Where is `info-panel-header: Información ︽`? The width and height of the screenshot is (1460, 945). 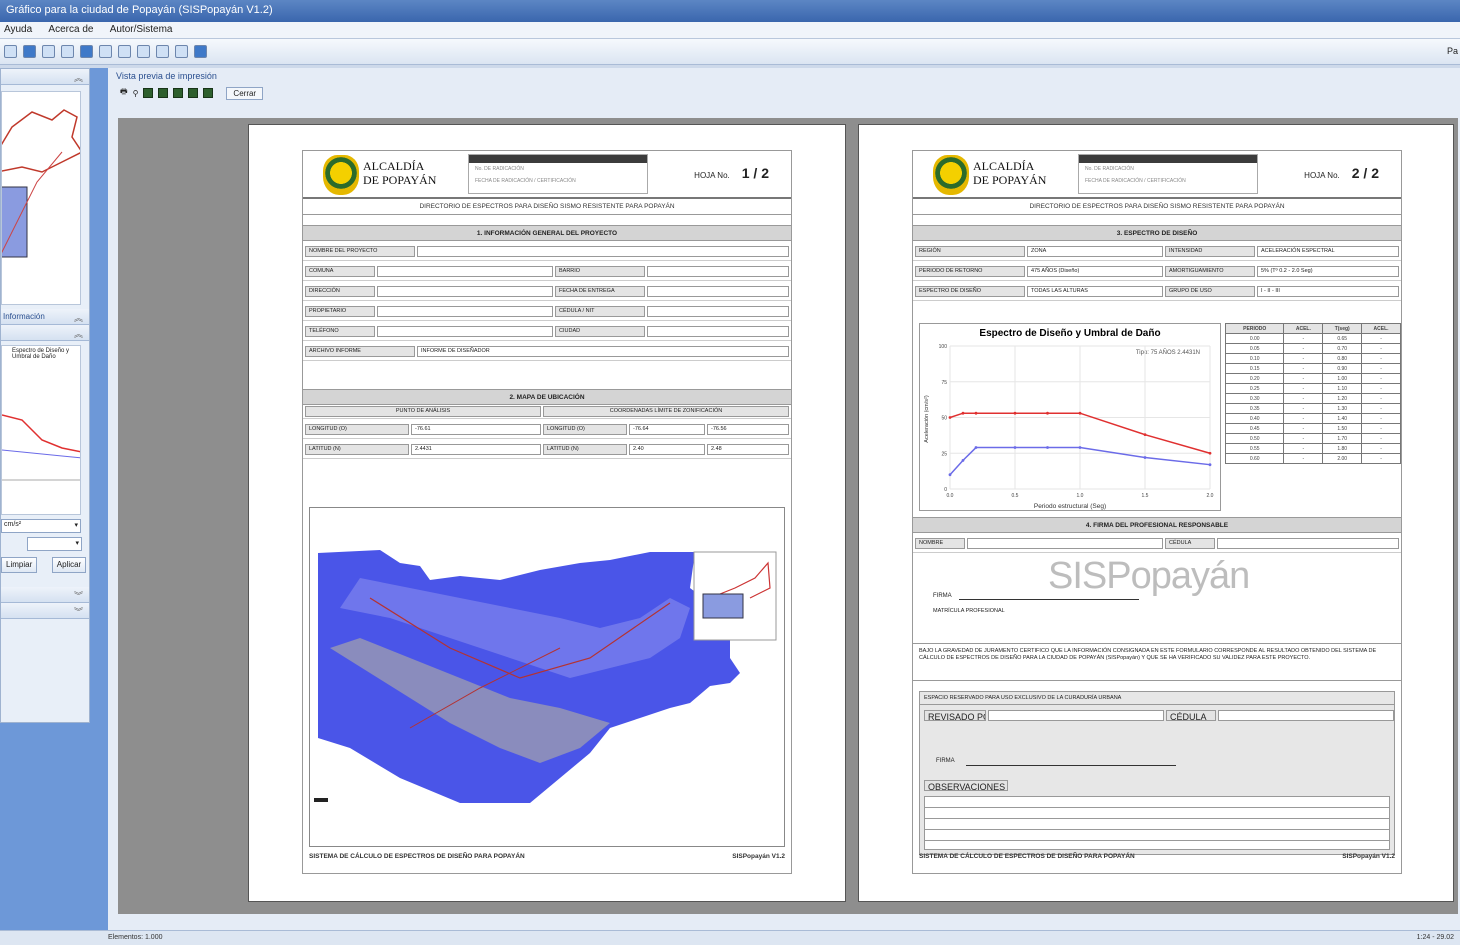
info-panel-header: Información ︽ is located at coordinates (45, 317).